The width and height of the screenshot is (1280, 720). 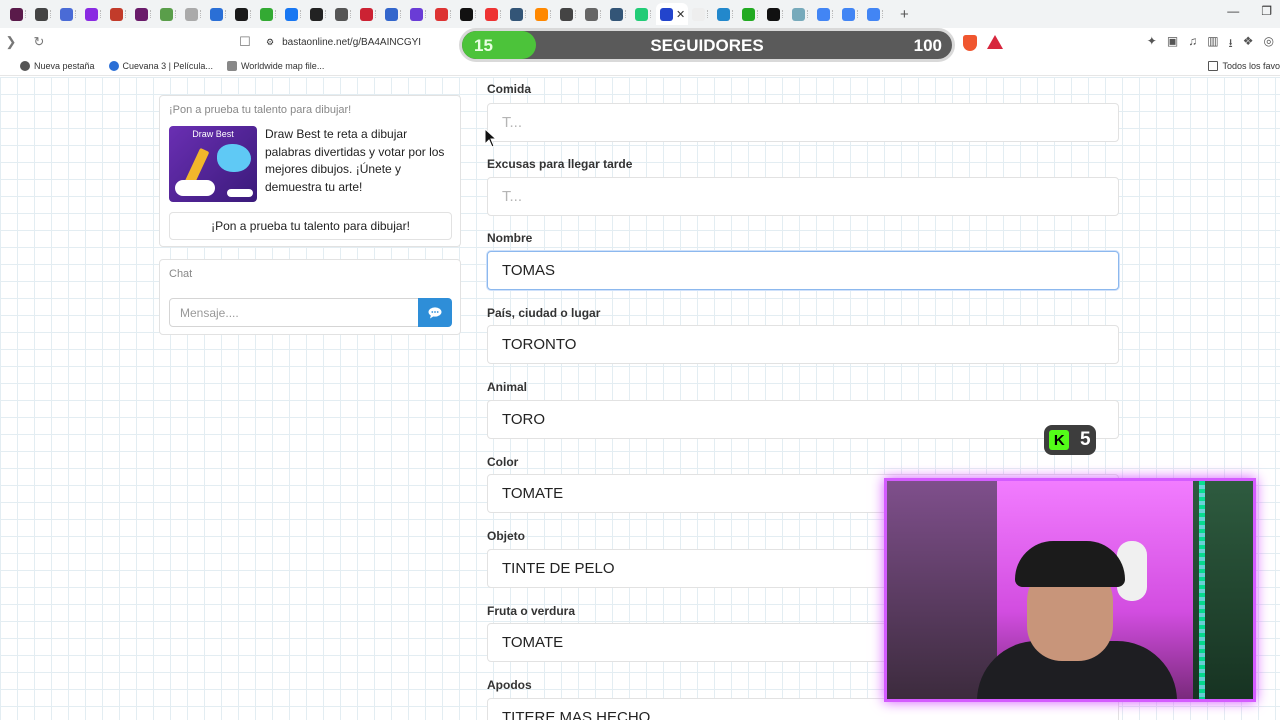 What do you see at coordinates (1172, 44) in the screenshot?
I see `screenshot-icon: ▣` at bounding box center [1172, 44].